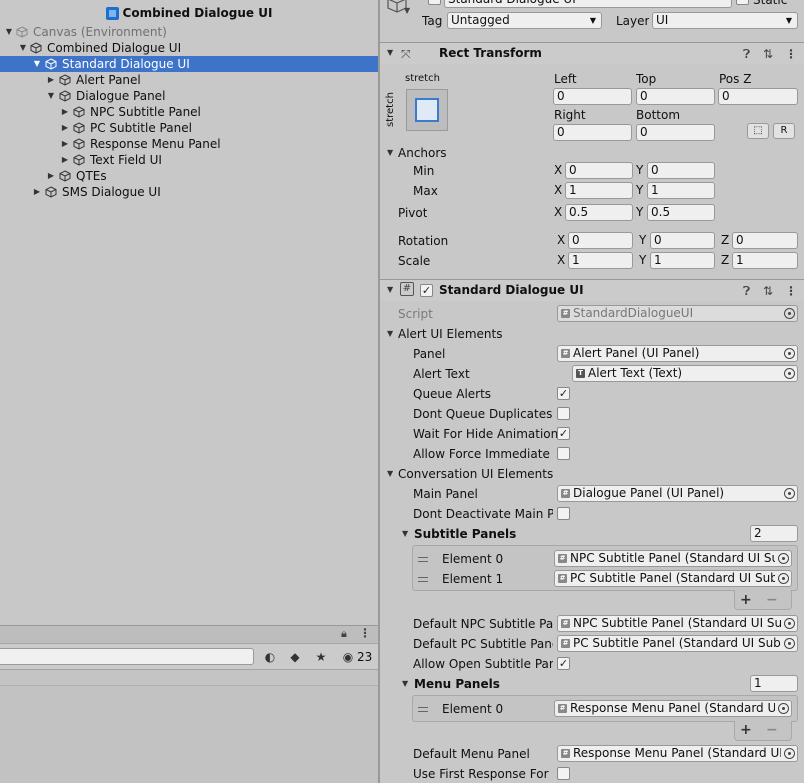  Describe the element at coordinates (765, 260) in the screenshot. I see `scale-z-field: 1` at that location.